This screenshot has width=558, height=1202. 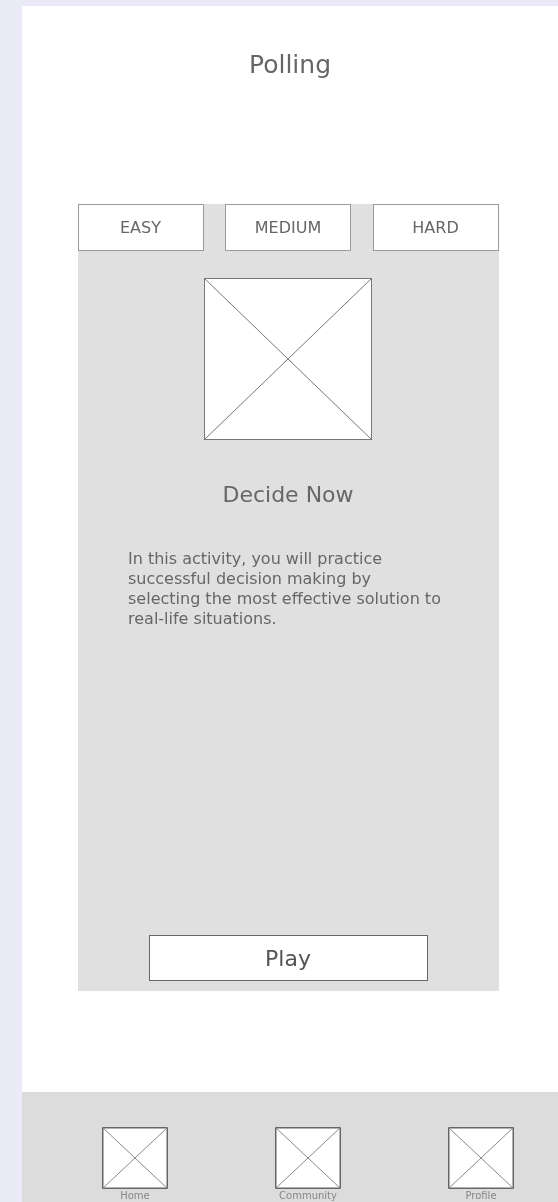 What do you see at coordinates (140, 227) in the screenshot?
I see `difficulty-tab: EASY` at bounding box center [140, 227].